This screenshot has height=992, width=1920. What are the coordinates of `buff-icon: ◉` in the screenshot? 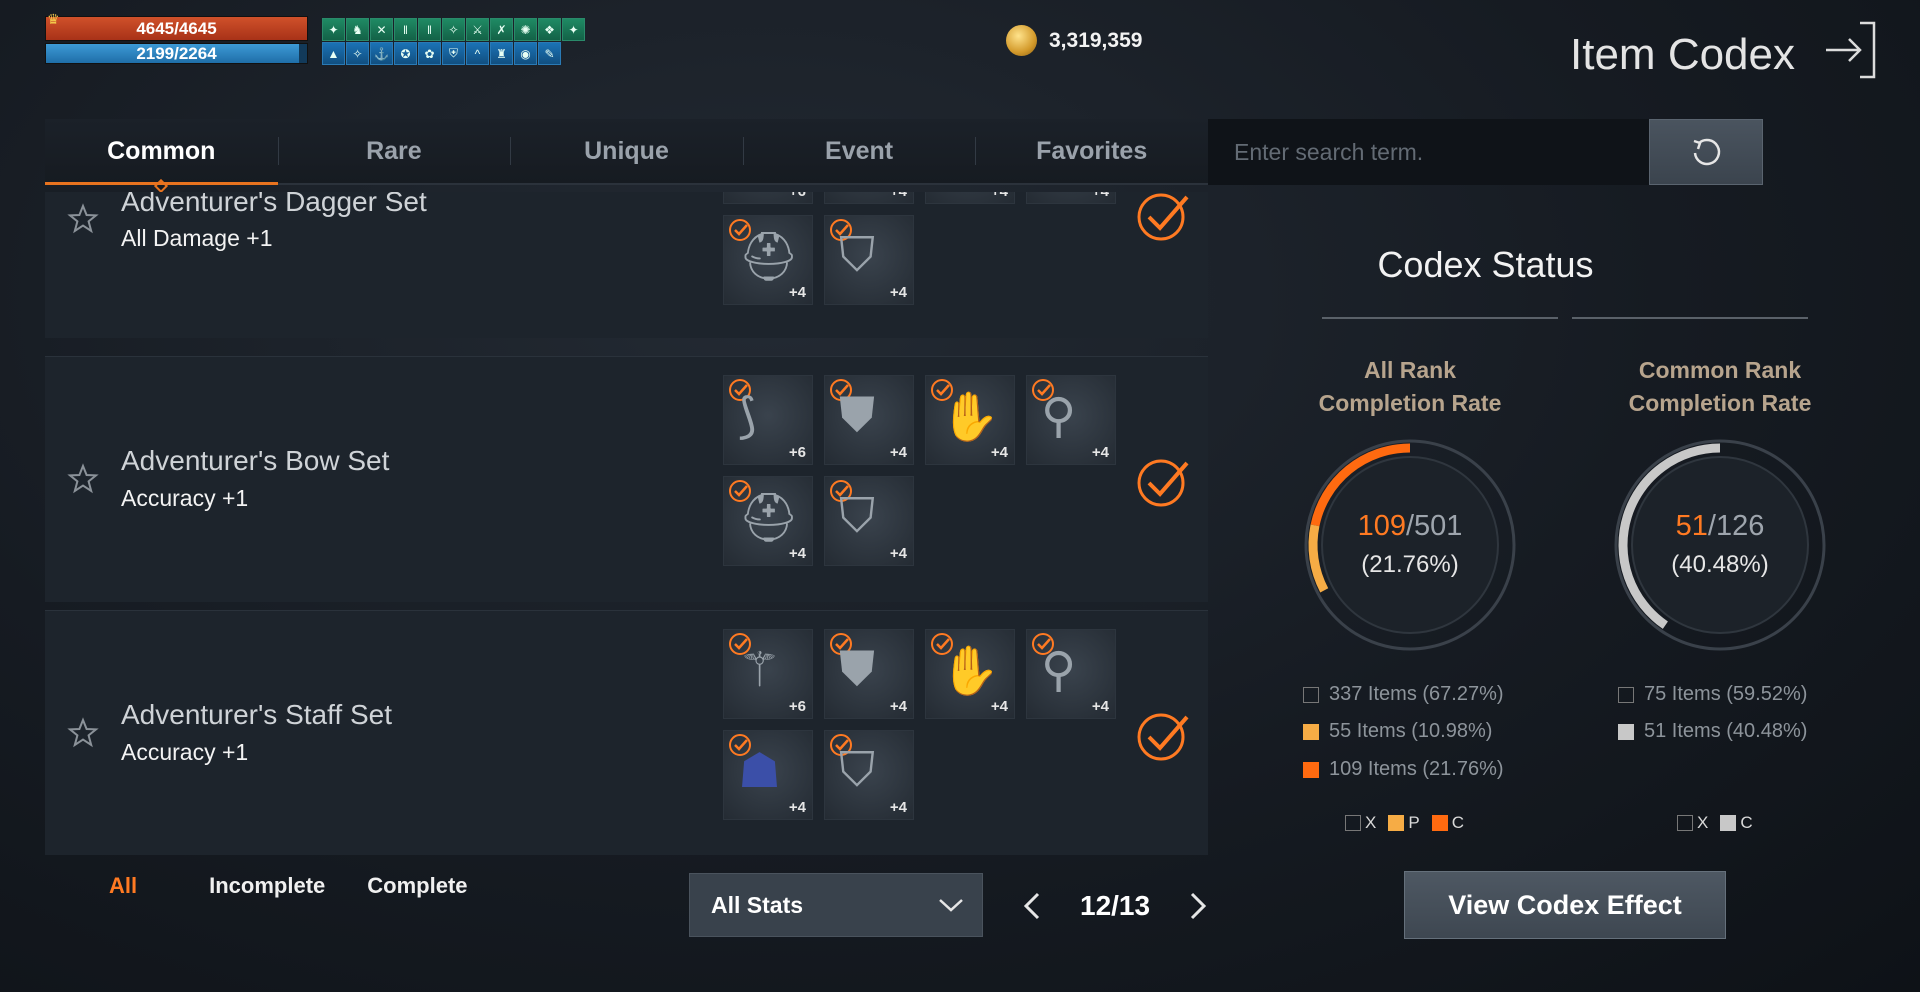 It's located at (525, 53).